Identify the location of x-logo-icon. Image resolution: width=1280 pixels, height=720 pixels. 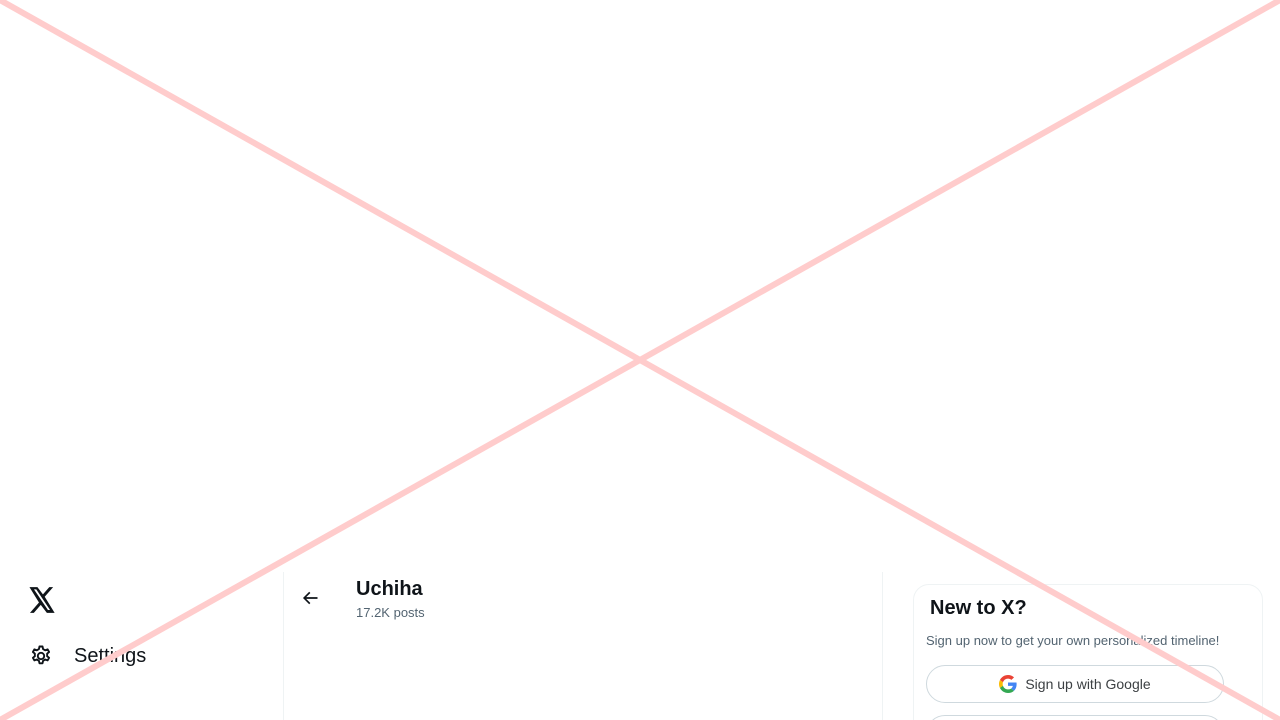
(42, 600).